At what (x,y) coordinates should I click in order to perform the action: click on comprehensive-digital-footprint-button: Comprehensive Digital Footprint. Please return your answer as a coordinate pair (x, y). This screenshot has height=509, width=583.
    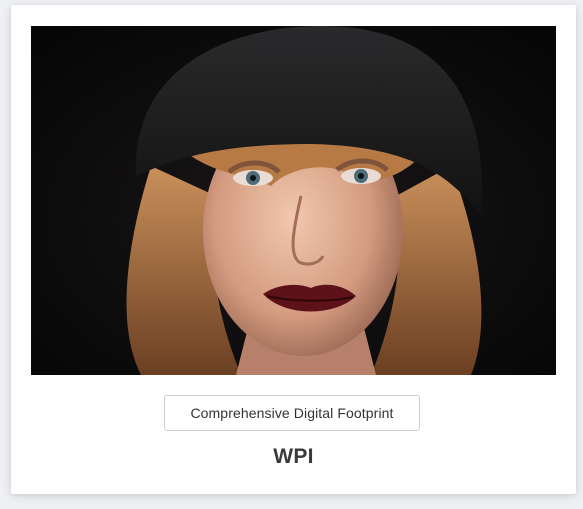
    Looking at the image, I should click on (292, 413).